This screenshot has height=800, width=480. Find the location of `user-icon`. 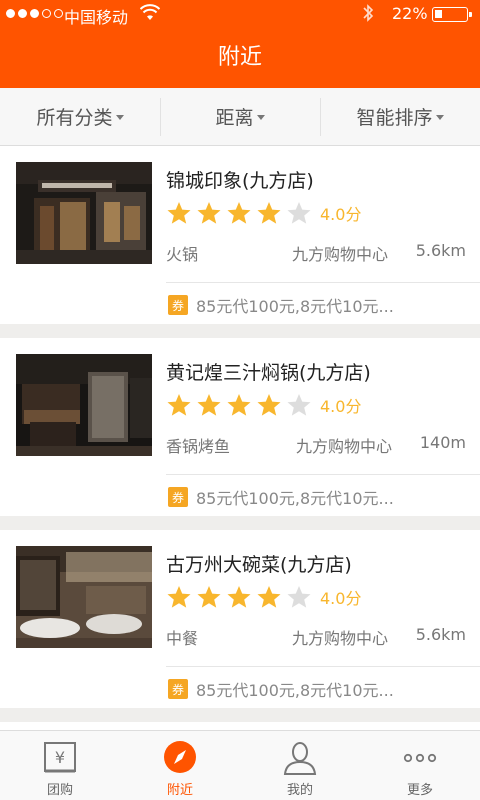

user-icon is located at coordinates (300, 758).